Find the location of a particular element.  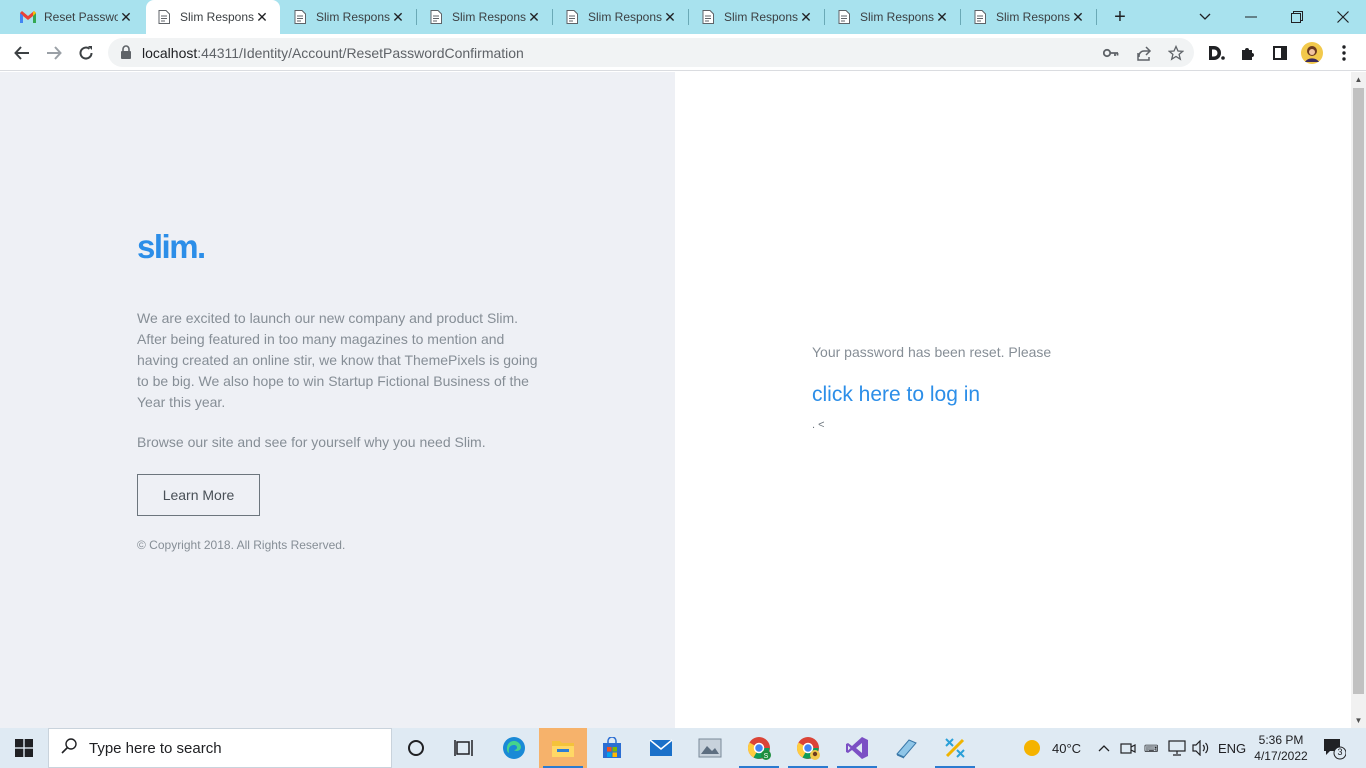

task-view-icon is located at coordinates (464, 748).